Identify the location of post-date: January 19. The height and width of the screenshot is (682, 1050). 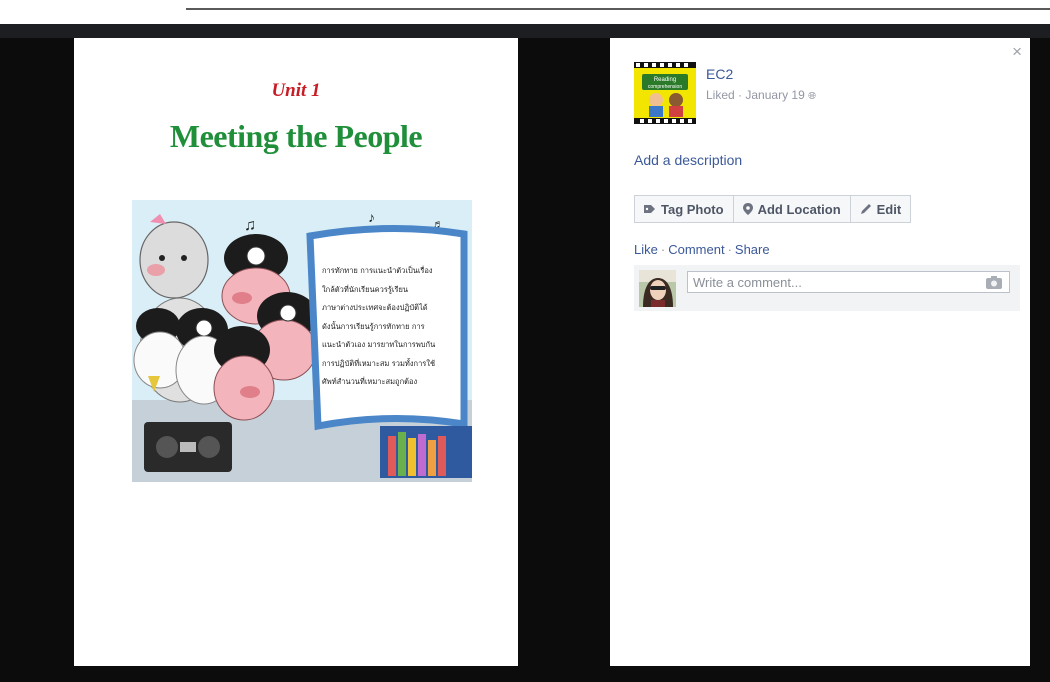
(774, 95).